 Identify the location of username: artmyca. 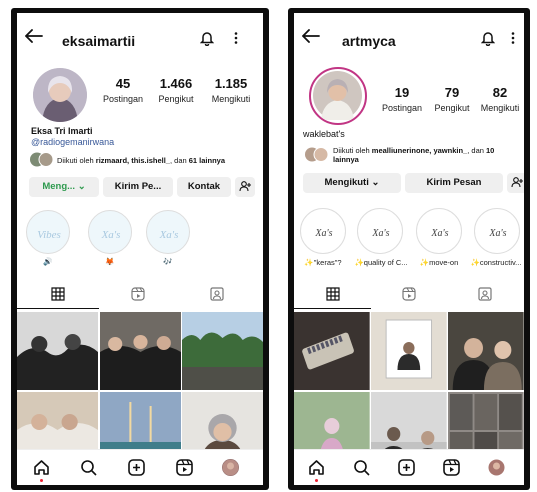
(369, 41).